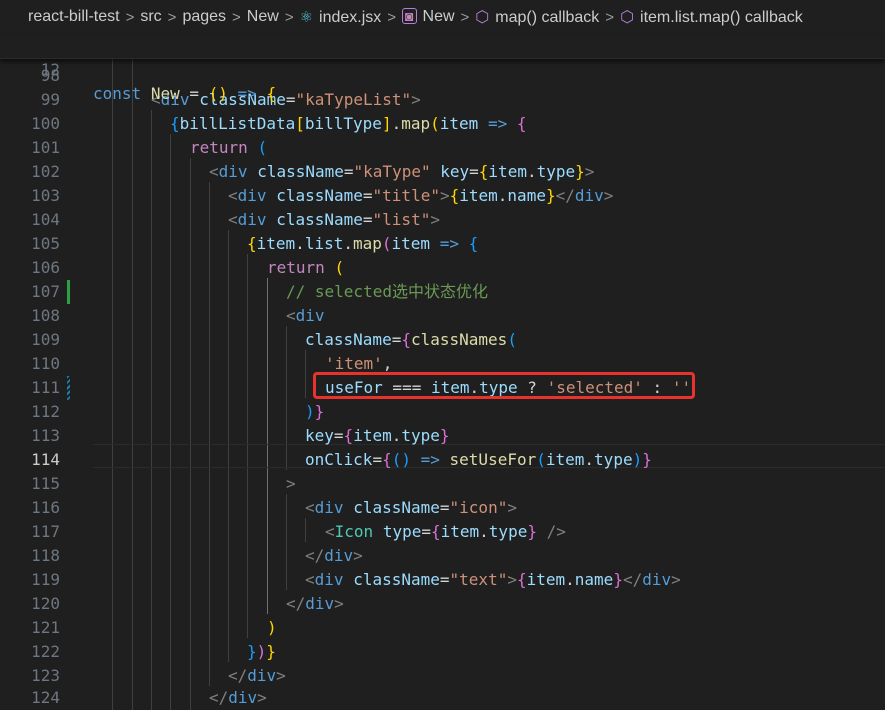 This screenshot has width=885, height=710. I want to click on code-text: <div className="title">{item.name}</div>, so click(421, 195).